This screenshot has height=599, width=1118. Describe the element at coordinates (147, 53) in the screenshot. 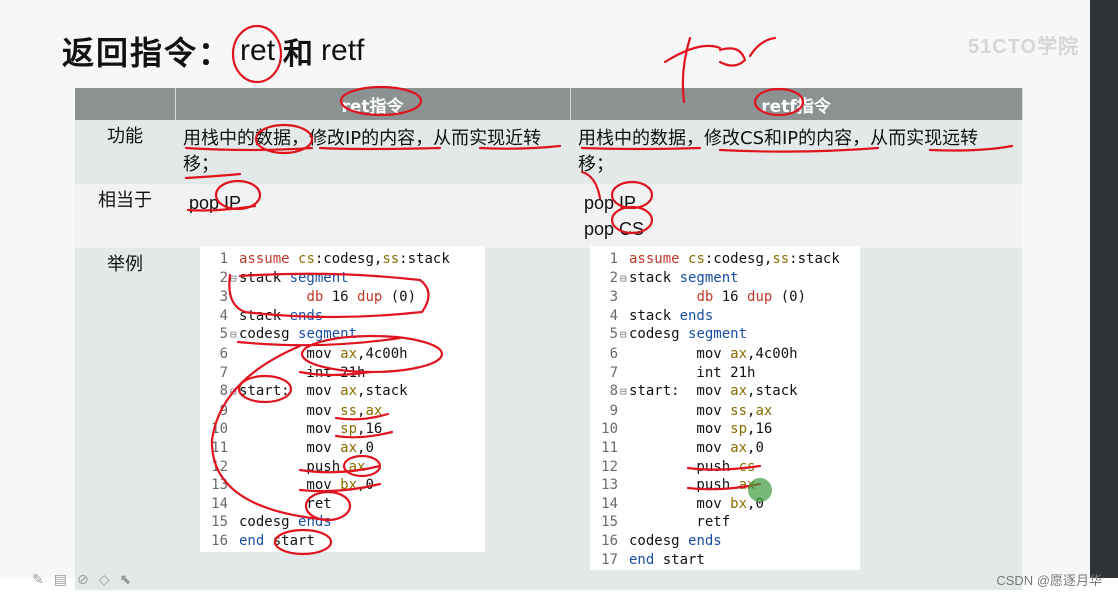

I see `title-prefix: 返回指令：` at that location.